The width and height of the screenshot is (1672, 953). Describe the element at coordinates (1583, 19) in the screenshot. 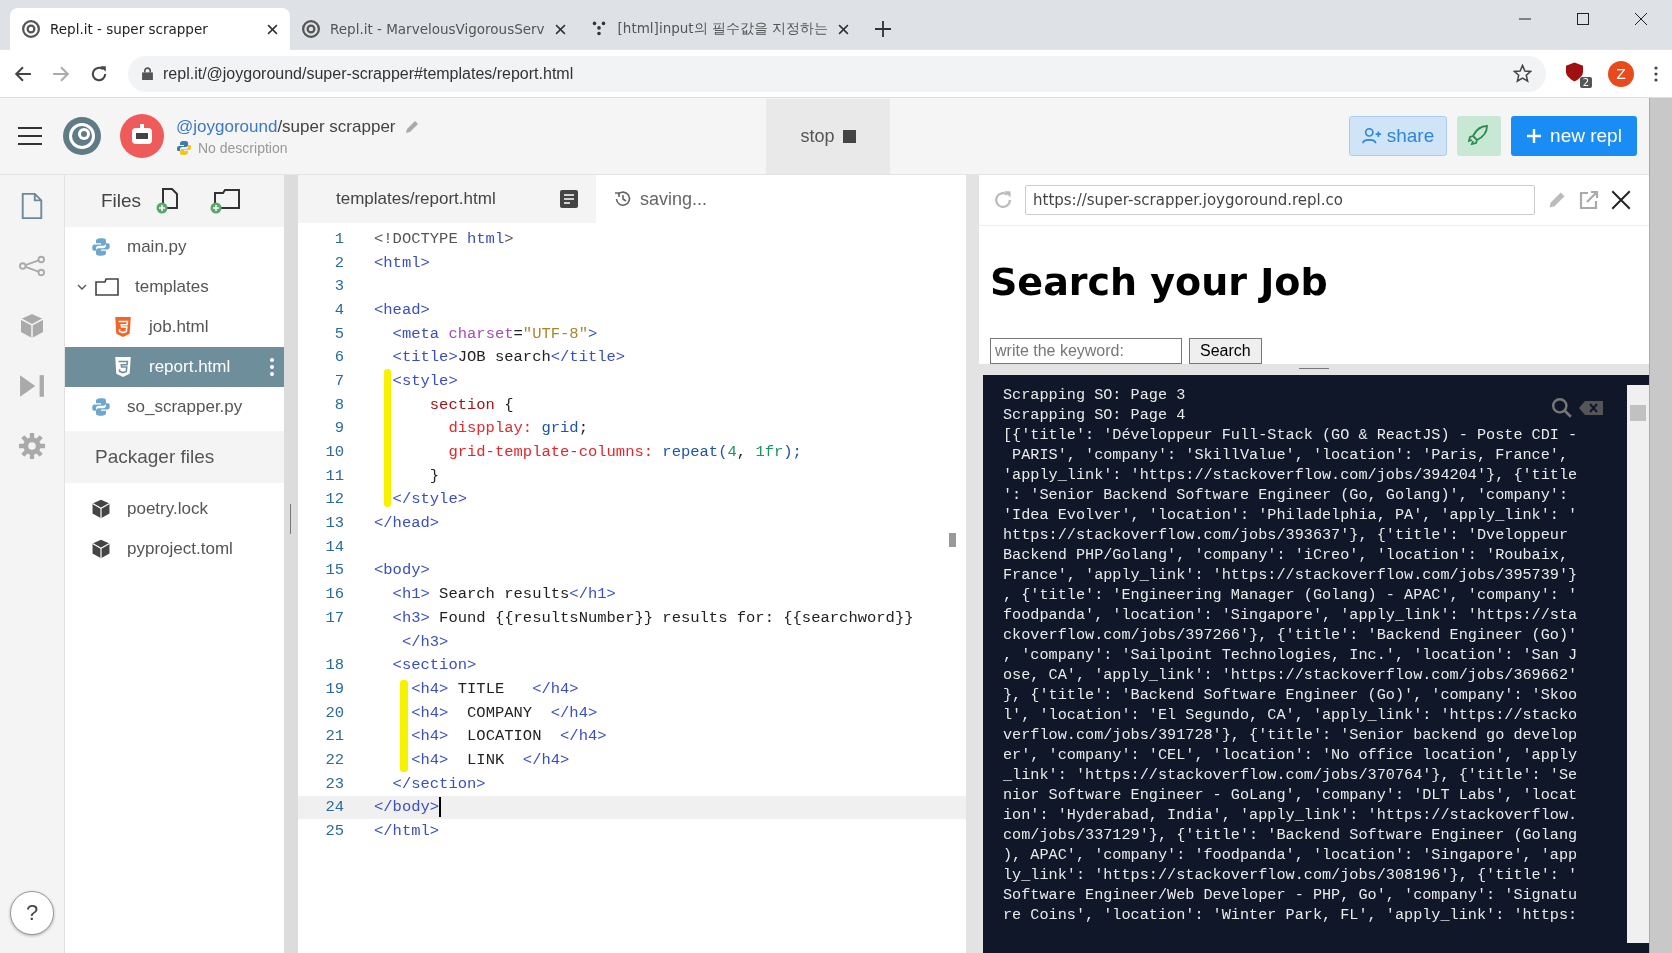

I see `maximize-icon` at that location.